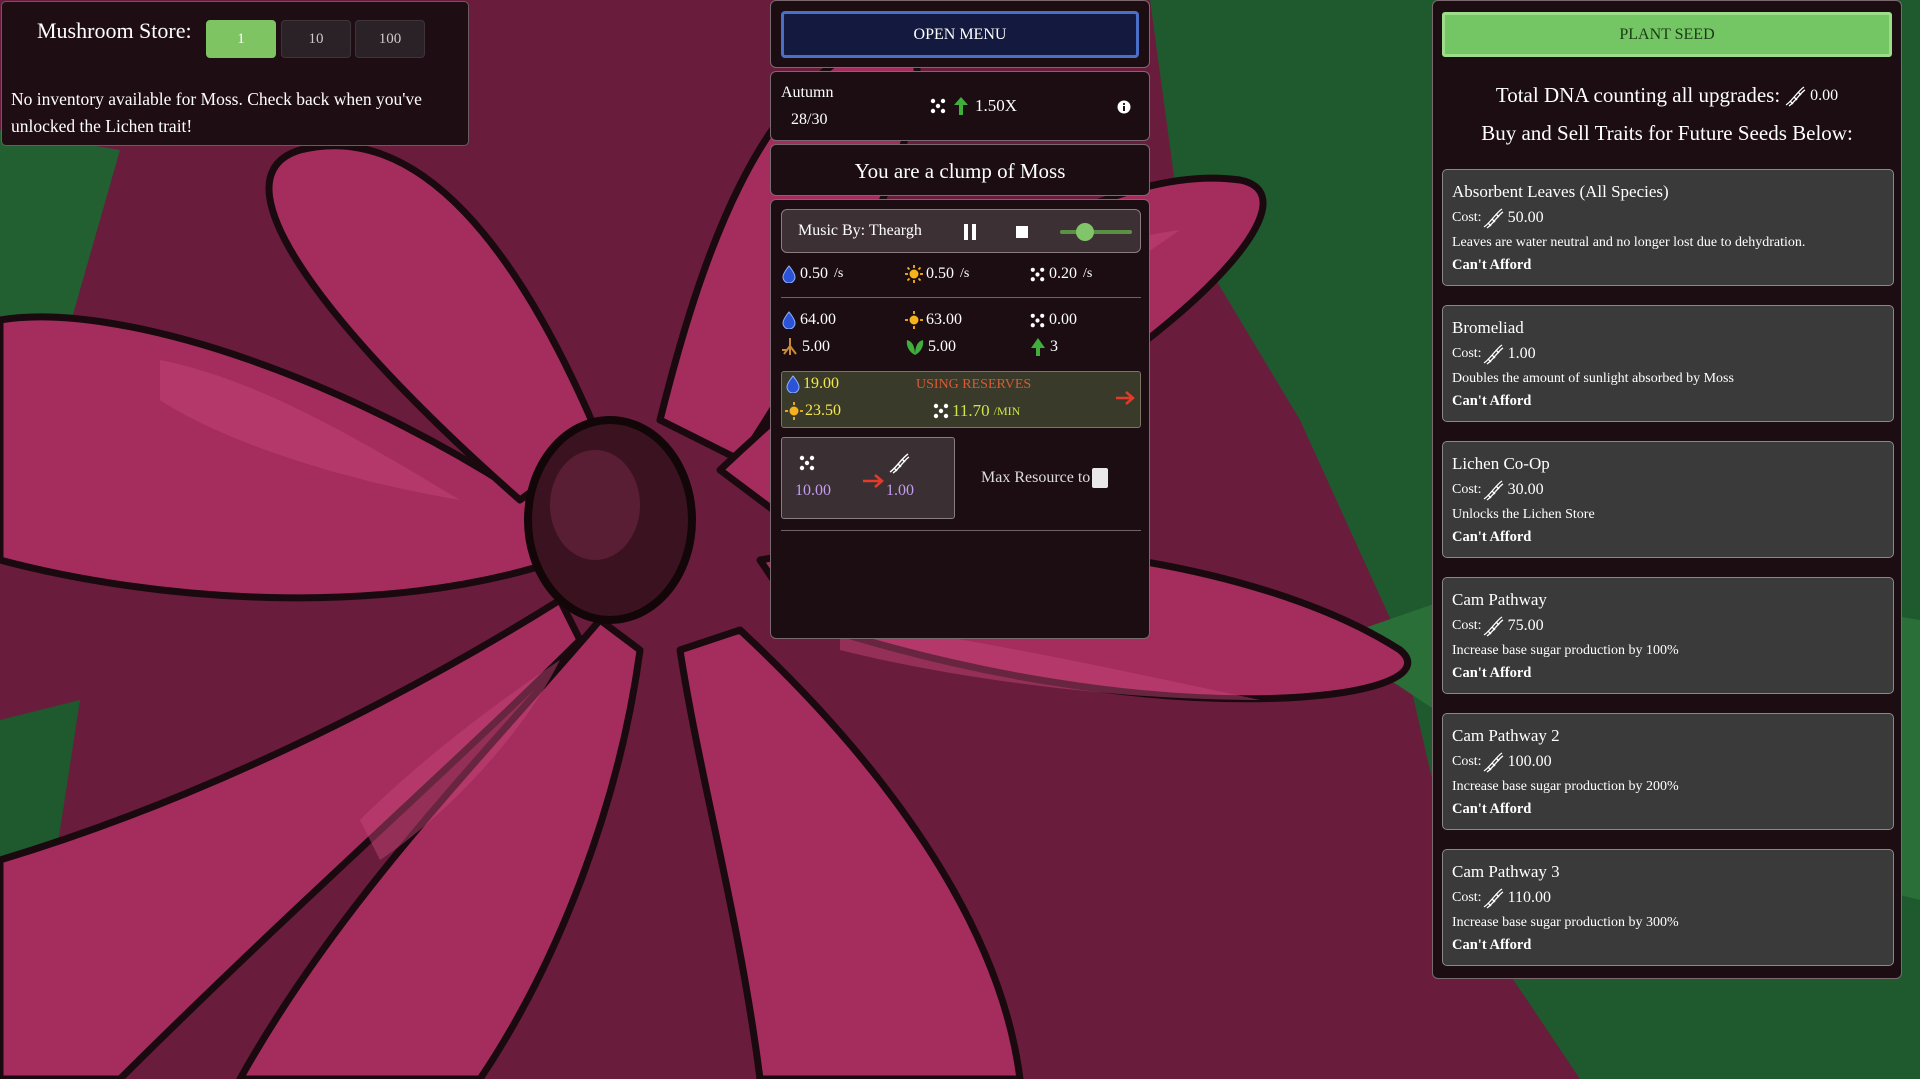  I want to click on season-name: Autumn, so click(807, 92).